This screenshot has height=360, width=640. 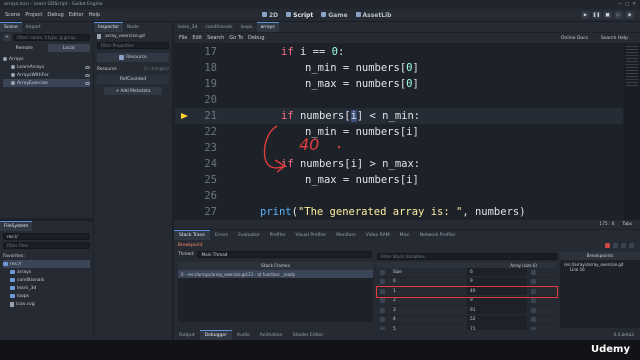 What do you see at coordinates (46, 288) in the screenshot?
I see `folder-learn-3d: learn_3d` at bounding box center [46, 288].